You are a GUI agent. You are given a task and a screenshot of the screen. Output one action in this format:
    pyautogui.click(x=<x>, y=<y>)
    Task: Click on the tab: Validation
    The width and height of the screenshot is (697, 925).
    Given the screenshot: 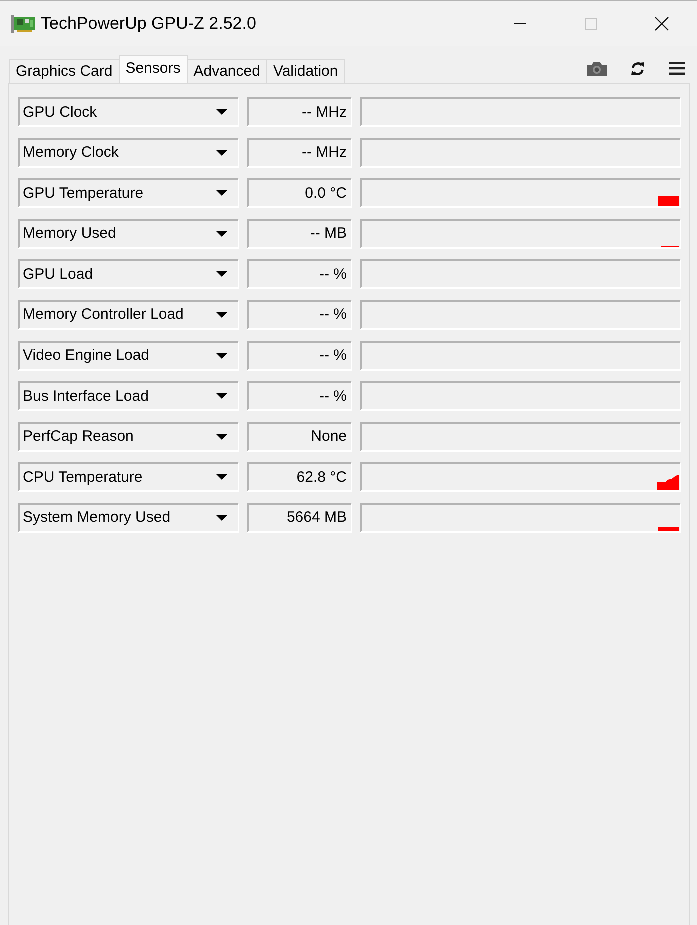 What is the action you would take?
    pyautogui.click(x=306, y=71)
    